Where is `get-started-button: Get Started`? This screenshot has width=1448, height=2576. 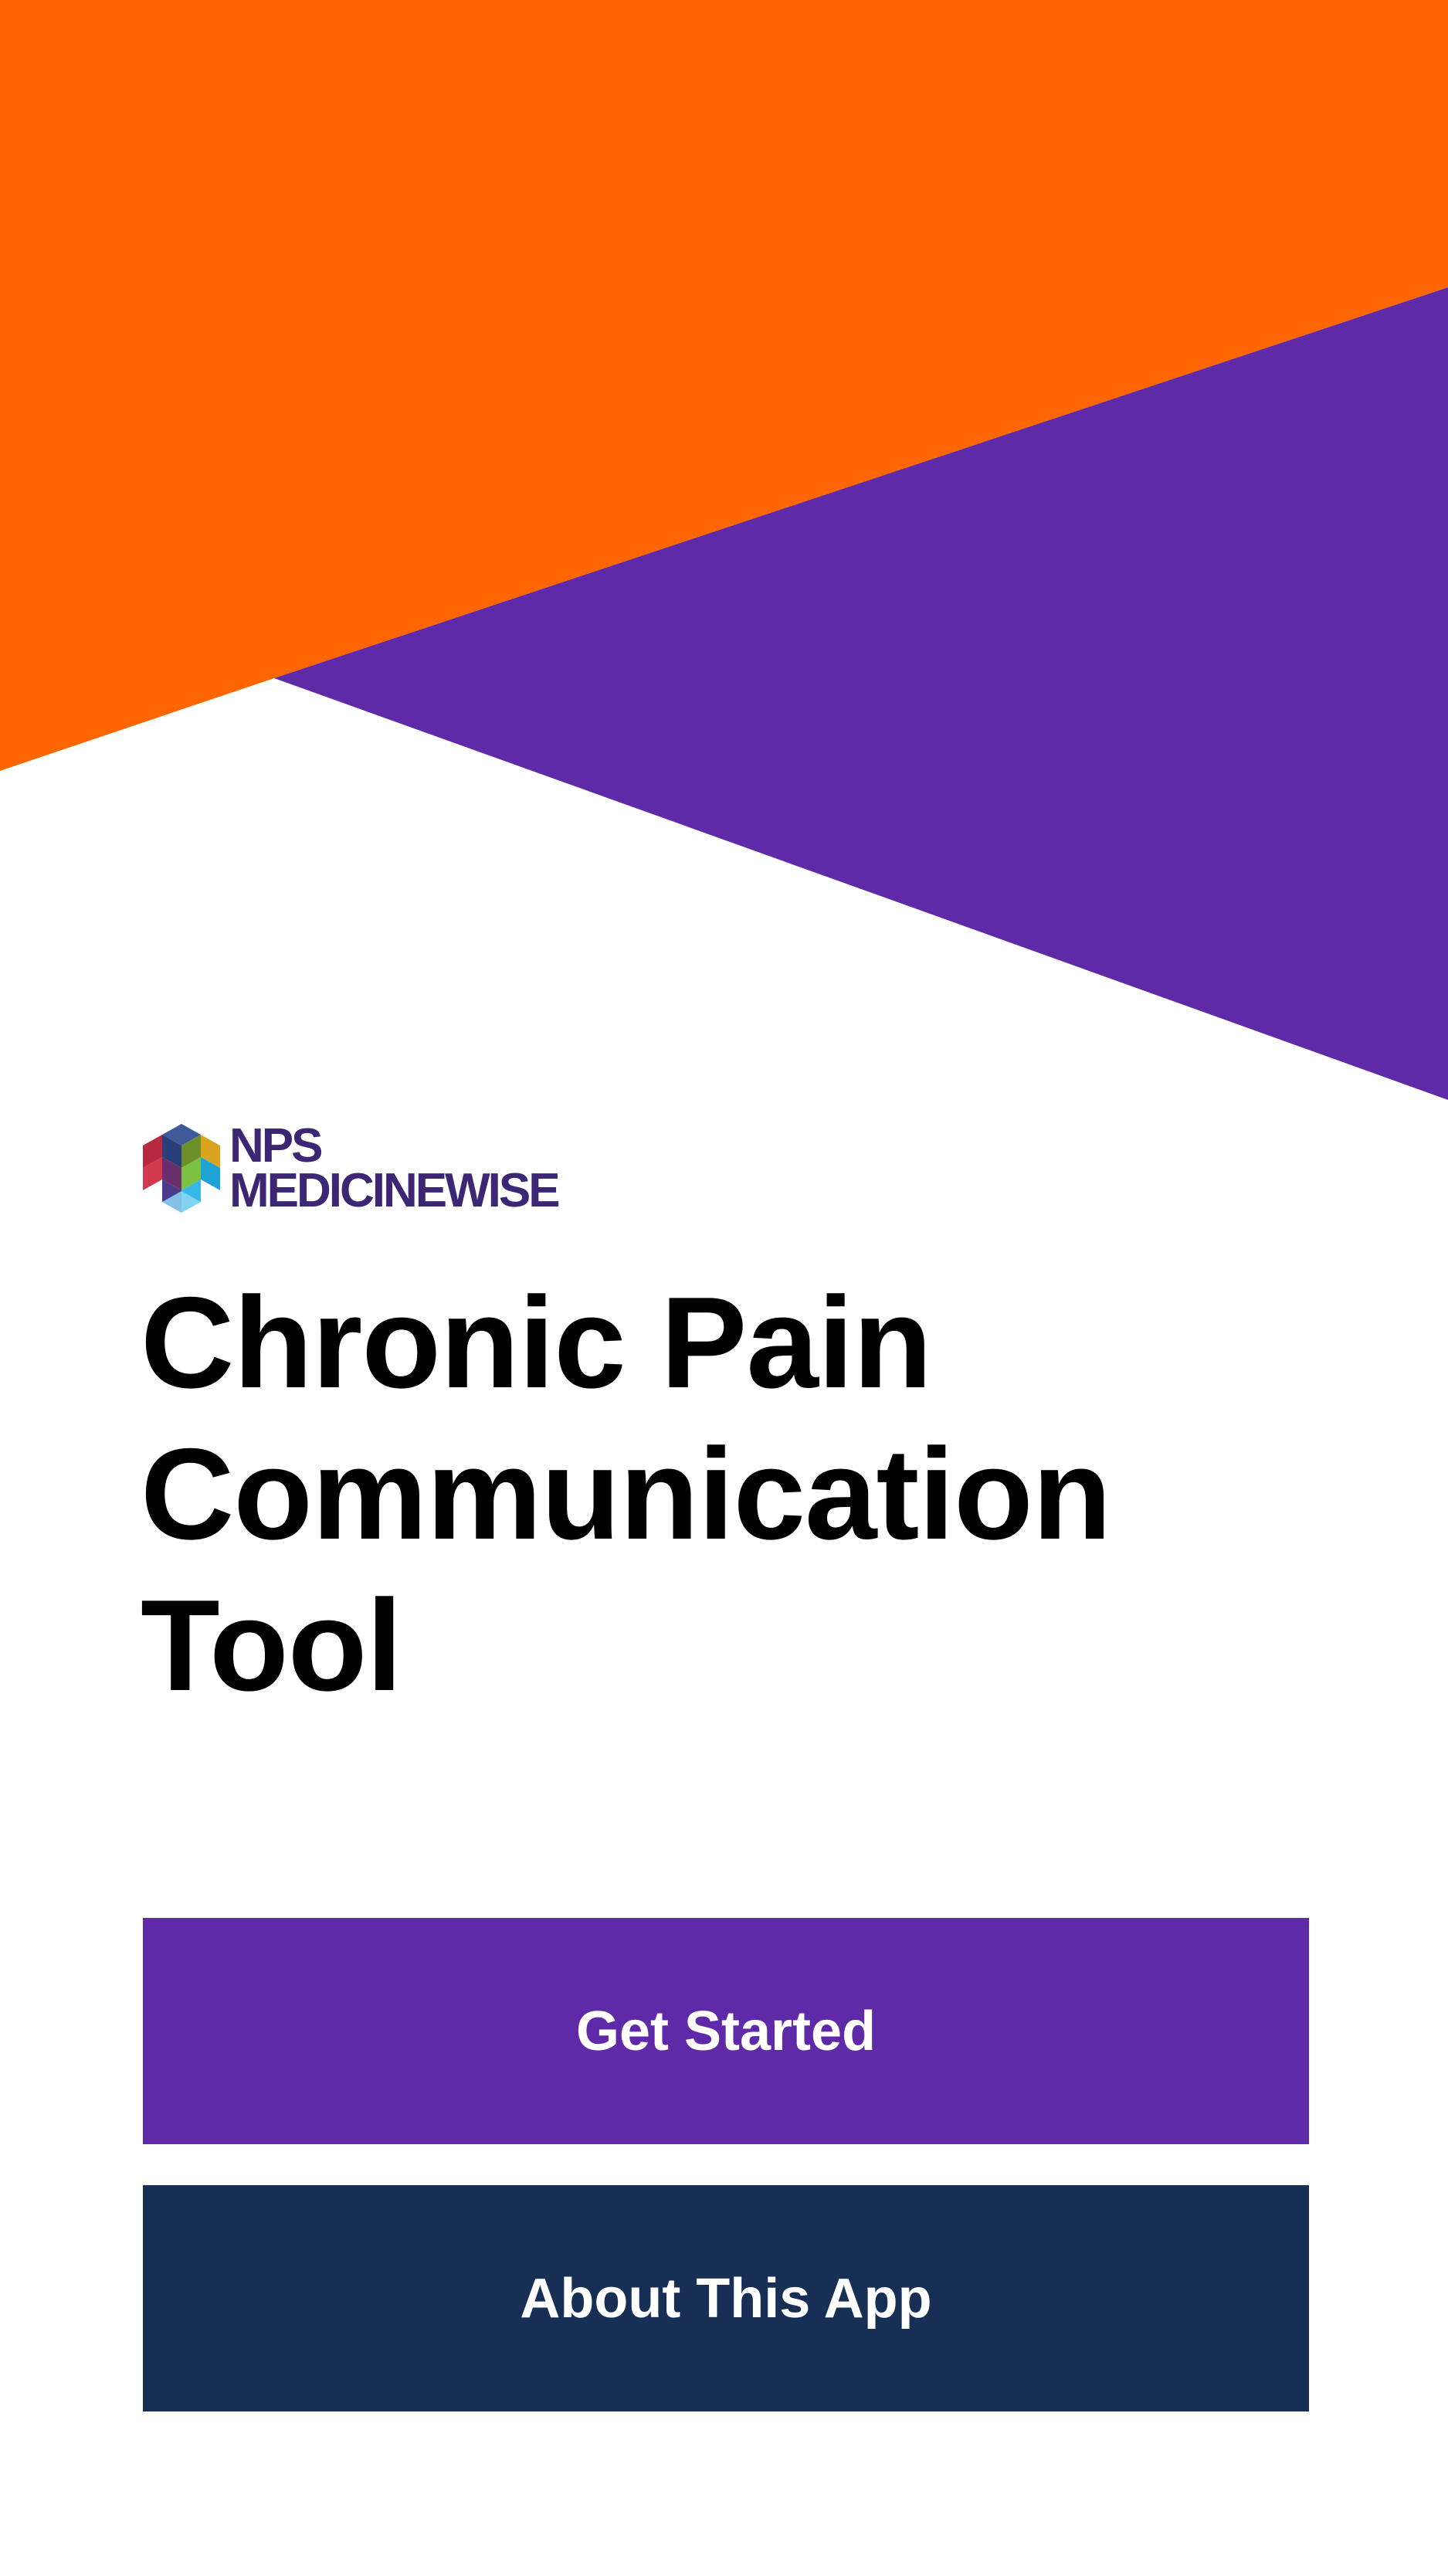 get-started-button: Get Started is located at coordinates (726, 2031).